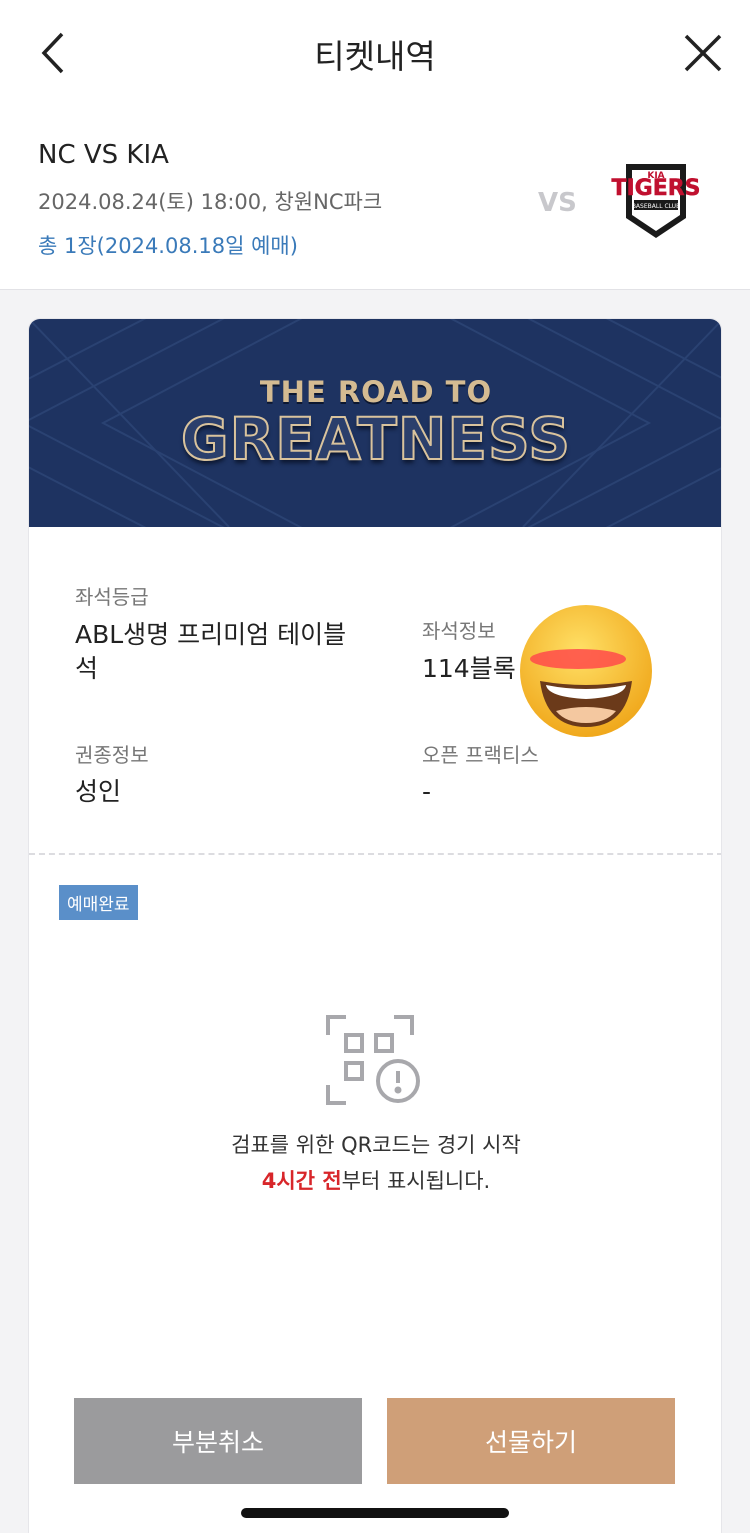 Image resolution: width=750 pixels, height=1533 pixels. I want to click on svg-text: TIGERS, so click(655, 188).